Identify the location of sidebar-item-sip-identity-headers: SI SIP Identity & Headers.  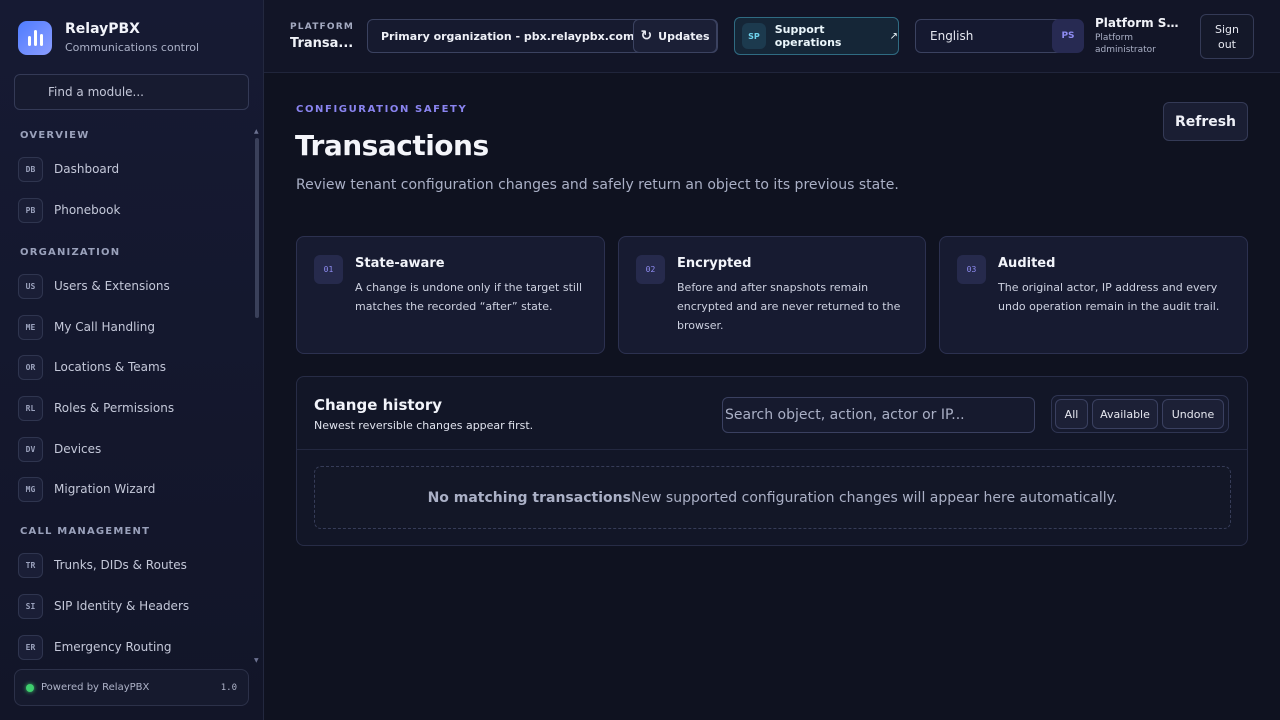
(103, 606).